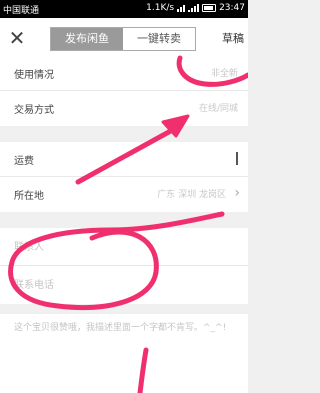 The width and height of the screenshot is (320, 393). I want to click on condition-value: 非全新, so click(224, 74).